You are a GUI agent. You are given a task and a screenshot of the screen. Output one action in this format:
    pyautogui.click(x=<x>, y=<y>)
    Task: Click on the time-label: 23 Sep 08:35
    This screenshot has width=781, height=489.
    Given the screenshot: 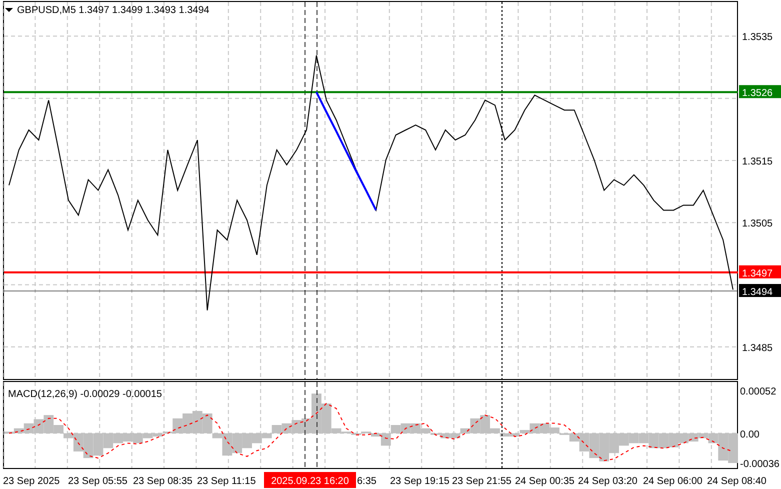 What is the action you would take?
    pyautogui.click(x=162, y=481)
    